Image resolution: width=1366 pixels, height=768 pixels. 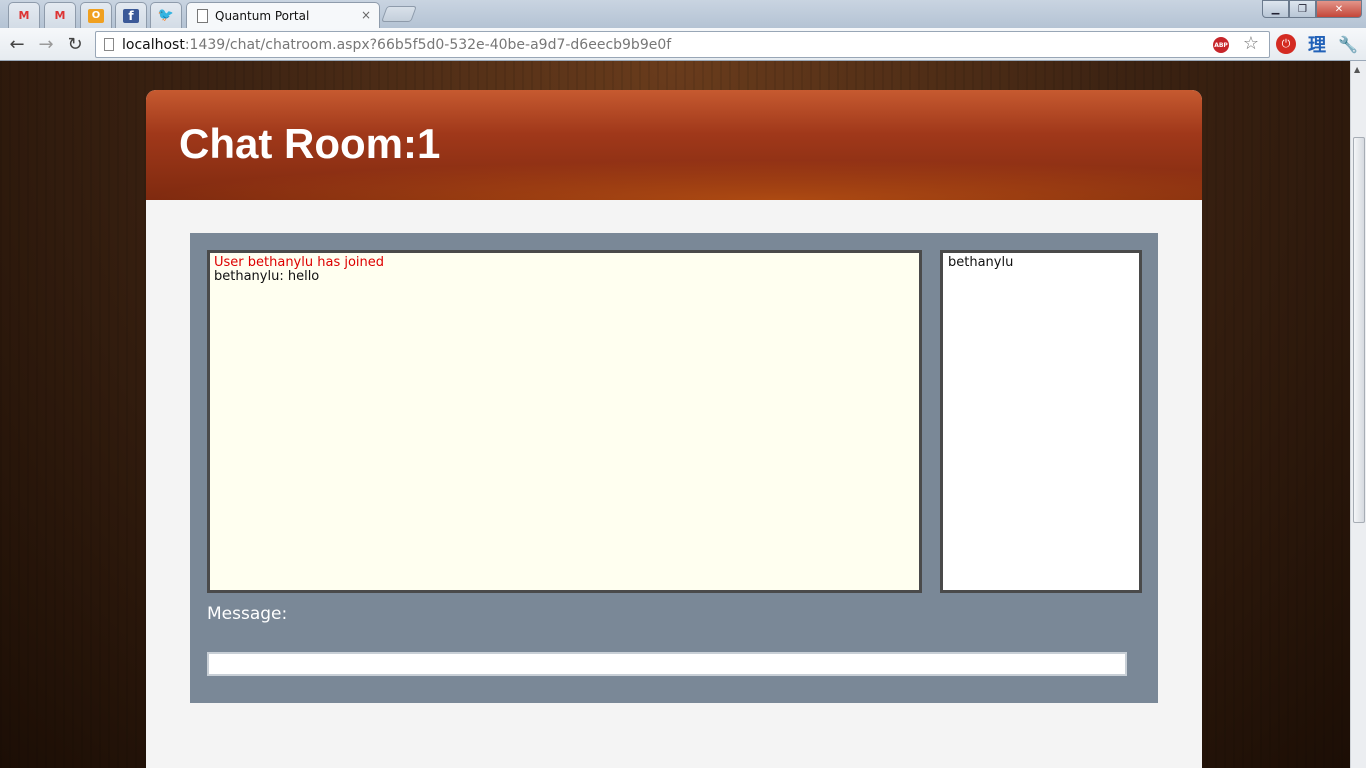 I want to click on new-tab-button, so click(x=399, y=14).